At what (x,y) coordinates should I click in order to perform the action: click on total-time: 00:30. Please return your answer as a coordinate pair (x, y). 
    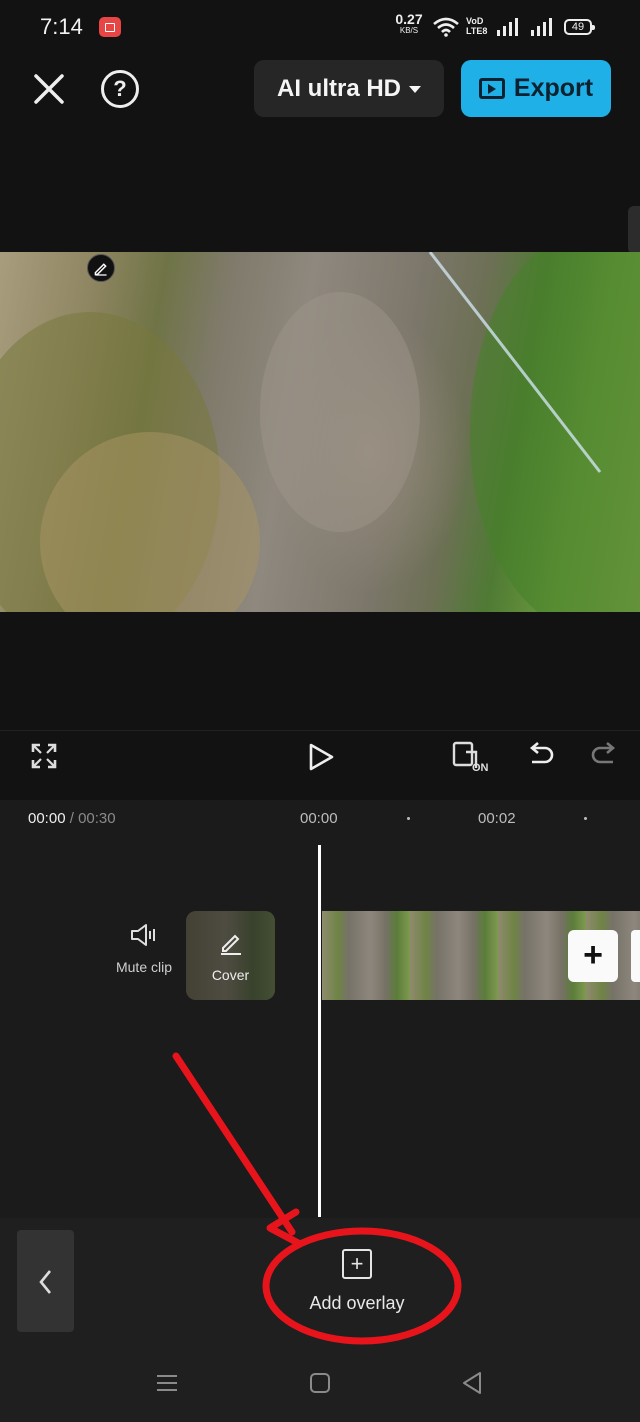
    Looking at the image, I should click on (97, 818).